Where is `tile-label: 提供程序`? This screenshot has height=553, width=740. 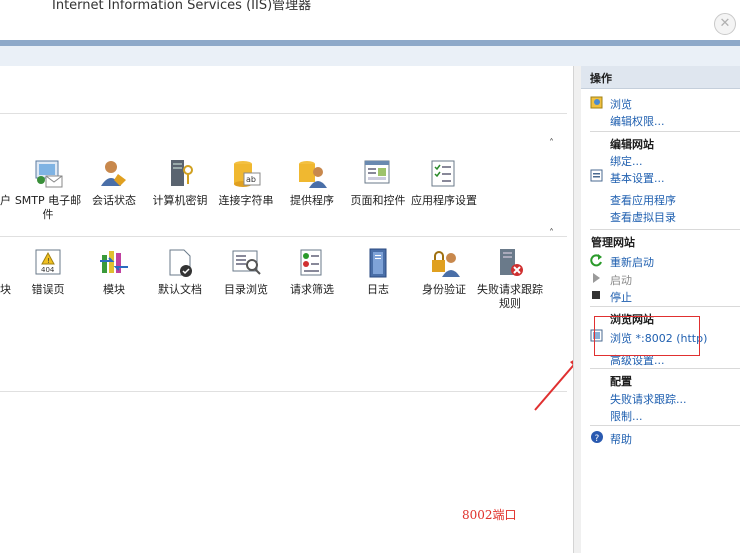 tile-label: 提供程序 is located at coordinates (312, 200).